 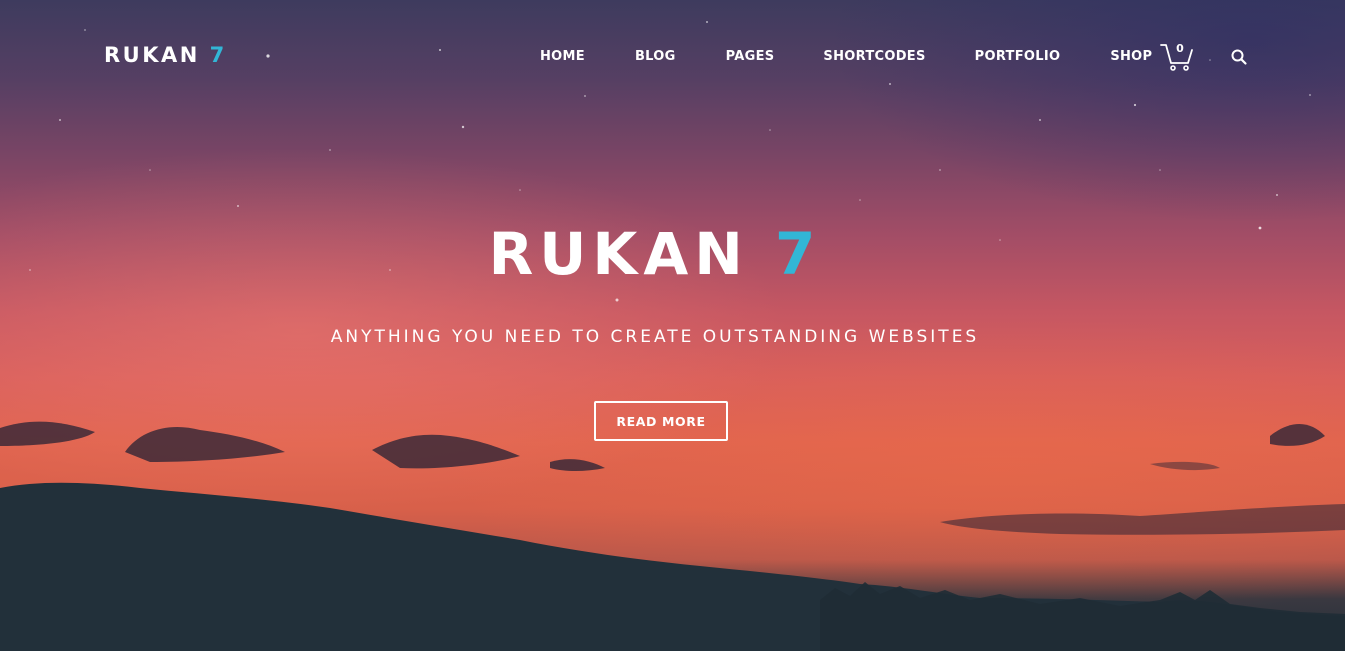 What do you see at coordinates (655, 56) in the screenshot?
I see `nav-item-blog: BLOG` at bounding box center [655, 56].